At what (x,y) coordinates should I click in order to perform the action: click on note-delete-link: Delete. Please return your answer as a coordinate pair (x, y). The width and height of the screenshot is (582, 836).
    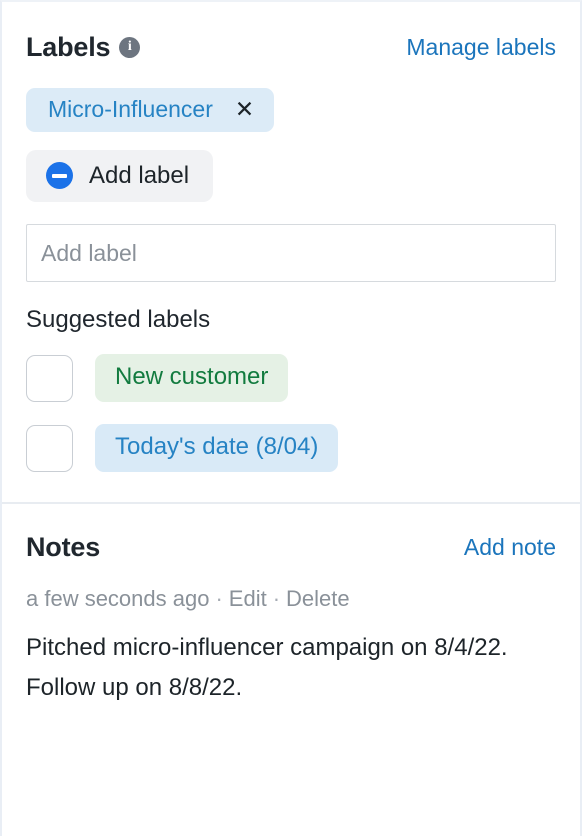
    Looking at the image, I should click on (318, 598).